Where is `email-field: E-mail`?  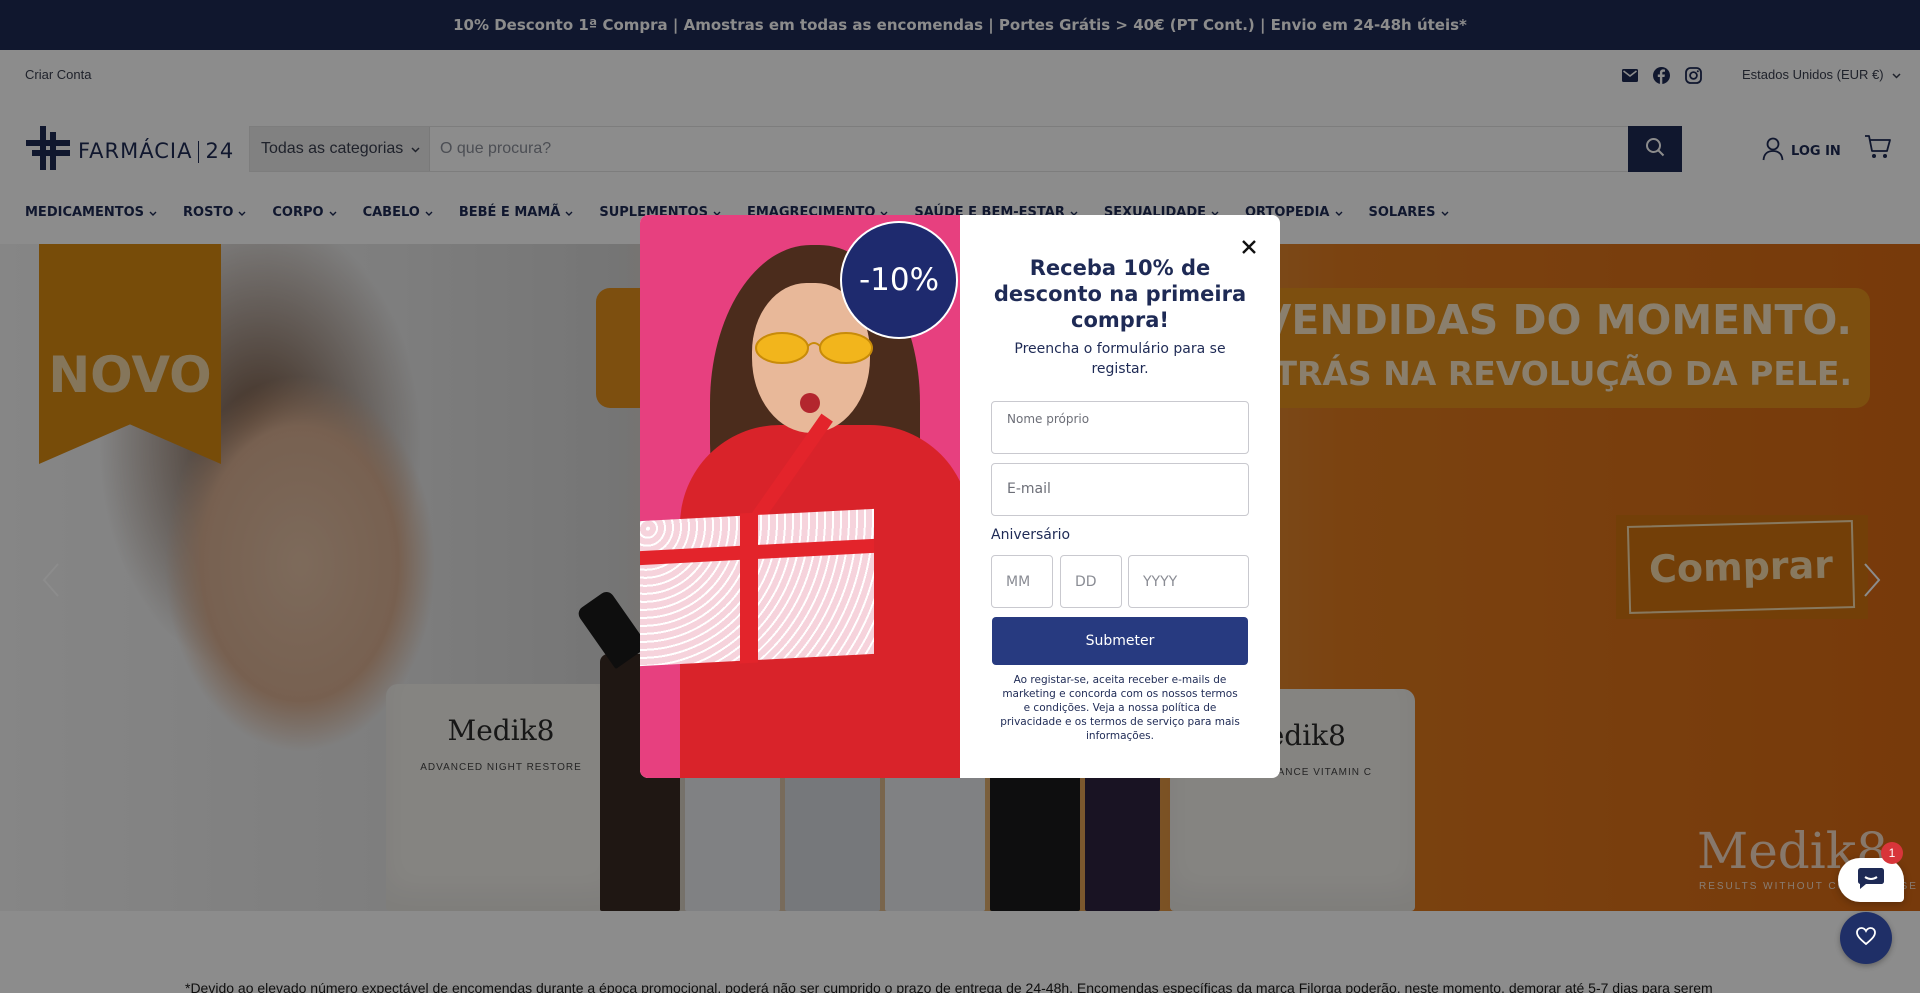
email-field: E-mail is located at coordinates (1120, 489).